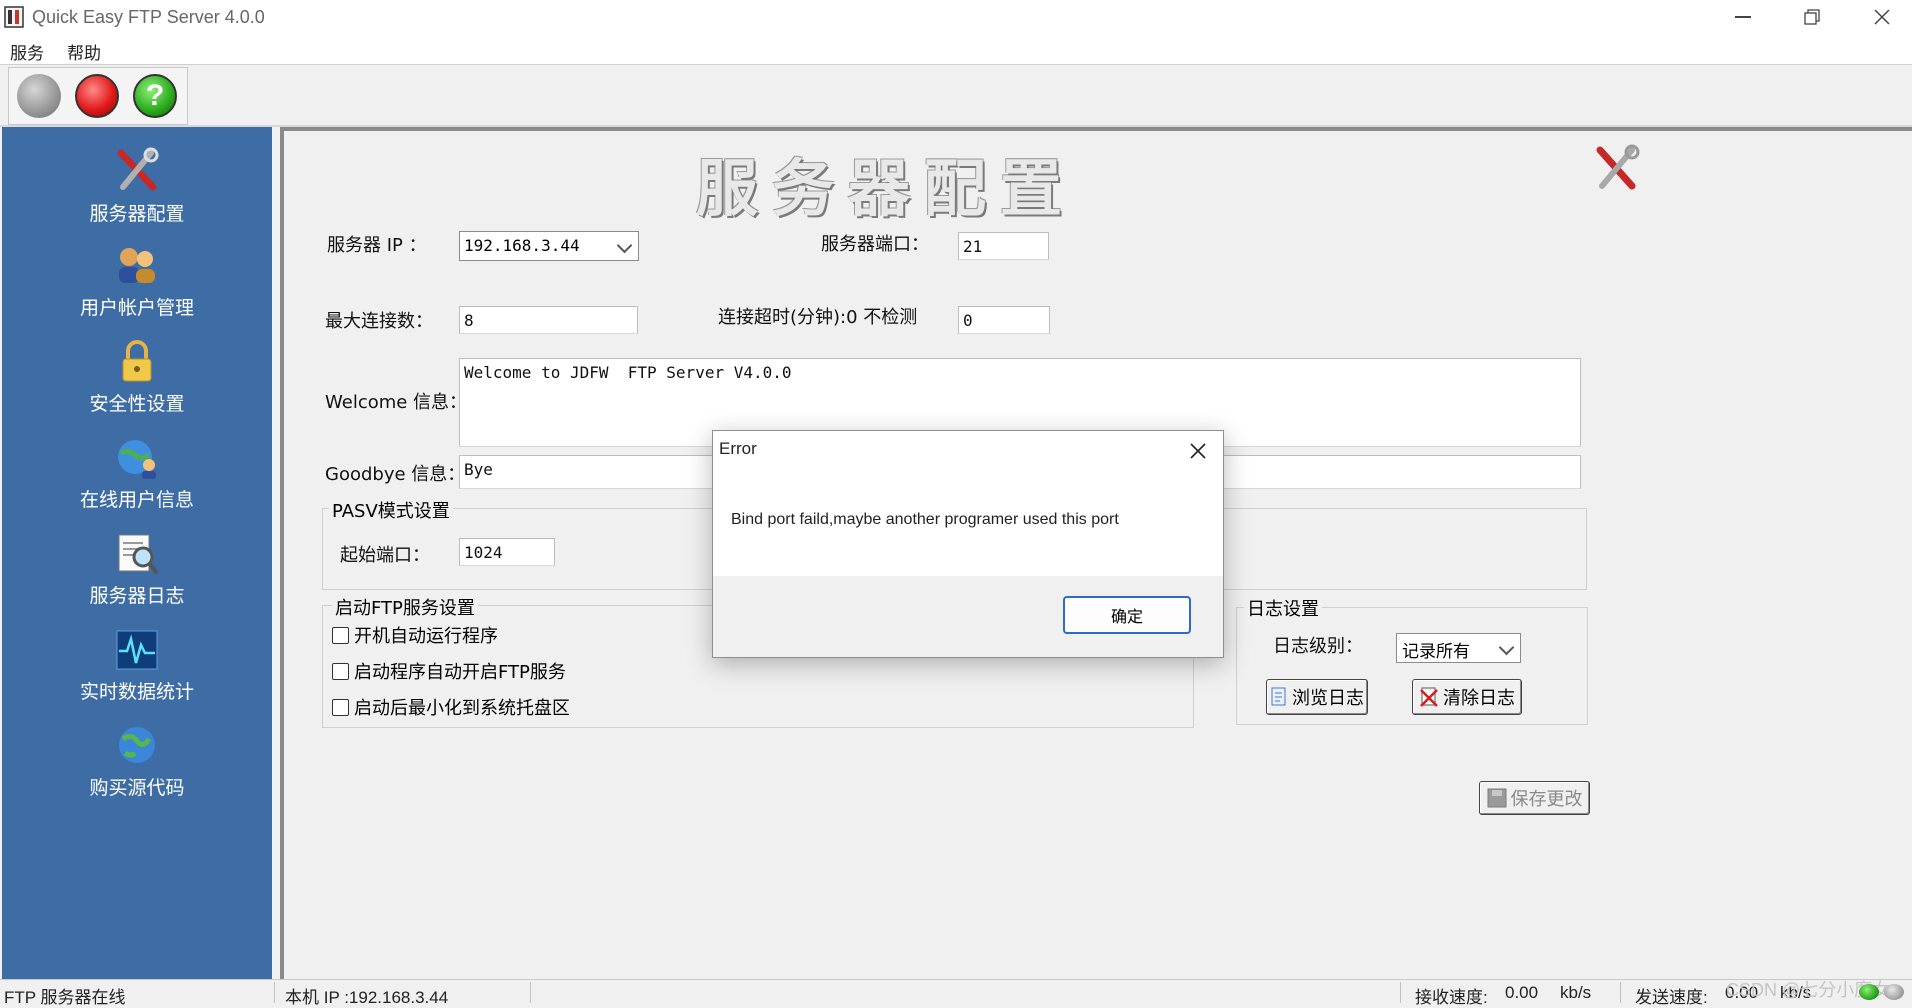  I want to click on browse-log-label: 浏览日志, so click(1328, 698).